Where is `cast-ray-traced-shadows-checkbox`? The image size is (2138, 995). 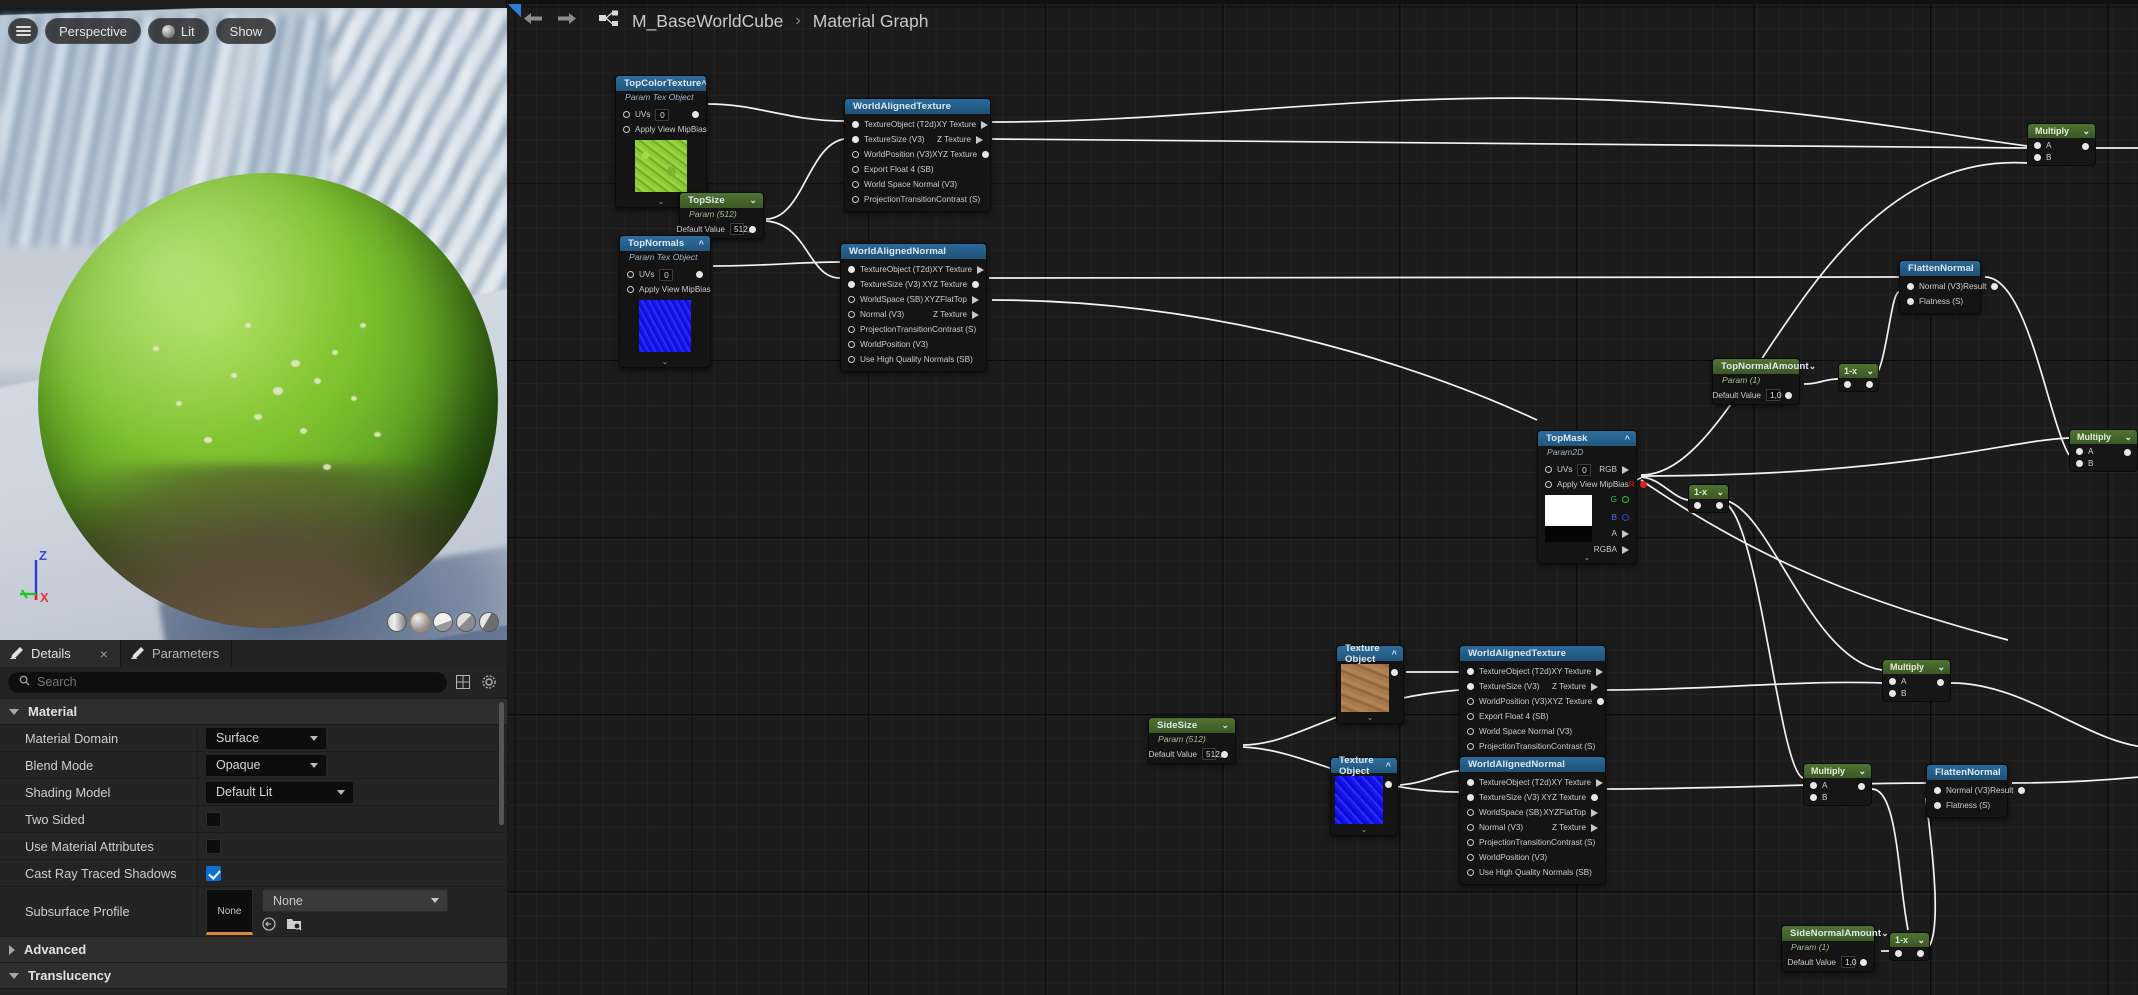
cast-ray-traced-shadows-checkbox is located at coordinates (213, 873).